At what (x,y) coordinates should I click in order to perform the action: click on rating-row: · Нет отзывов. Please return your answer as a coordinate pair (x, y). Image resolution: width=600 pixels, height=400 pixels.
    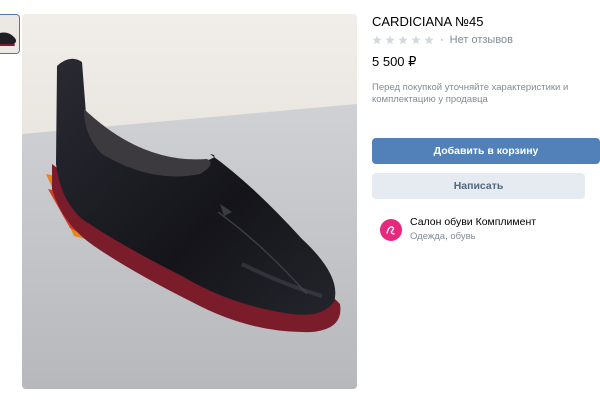
    Looking at the image, I should click on (442, 40).